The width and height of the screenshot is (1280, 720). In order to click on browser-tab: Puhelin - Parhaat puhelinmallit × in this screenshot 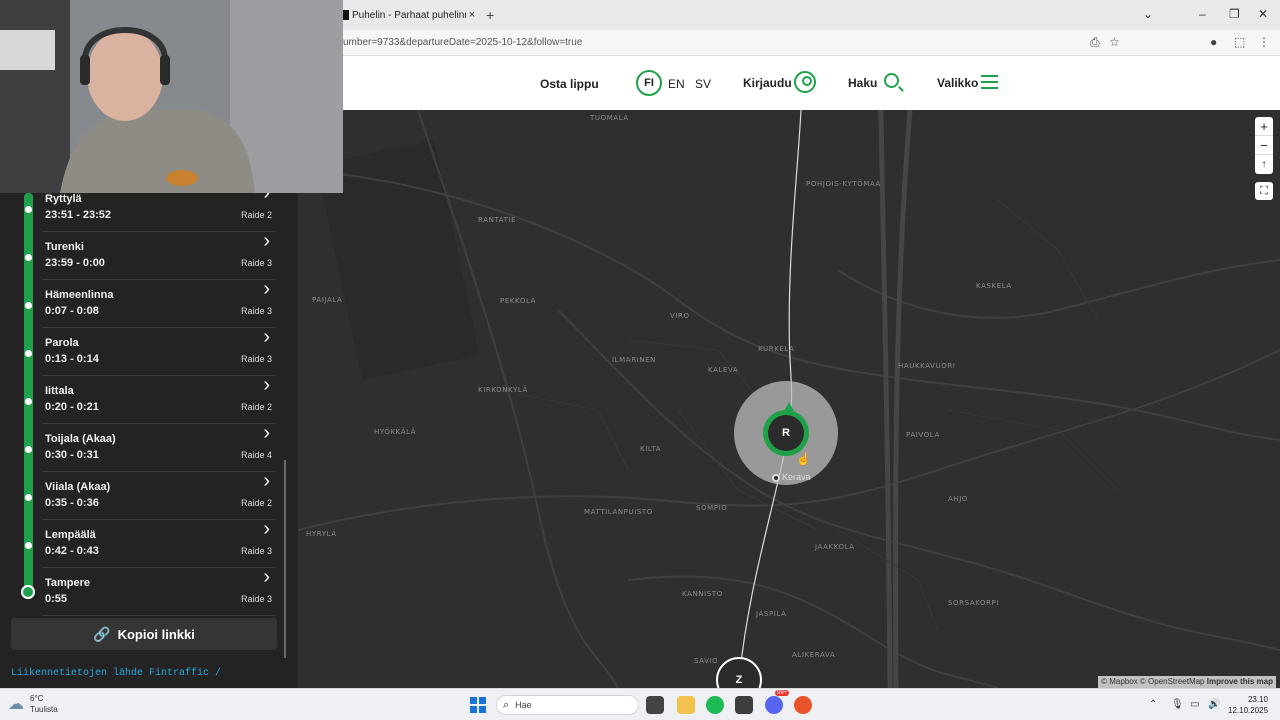, I will do `click(410, 15)`.